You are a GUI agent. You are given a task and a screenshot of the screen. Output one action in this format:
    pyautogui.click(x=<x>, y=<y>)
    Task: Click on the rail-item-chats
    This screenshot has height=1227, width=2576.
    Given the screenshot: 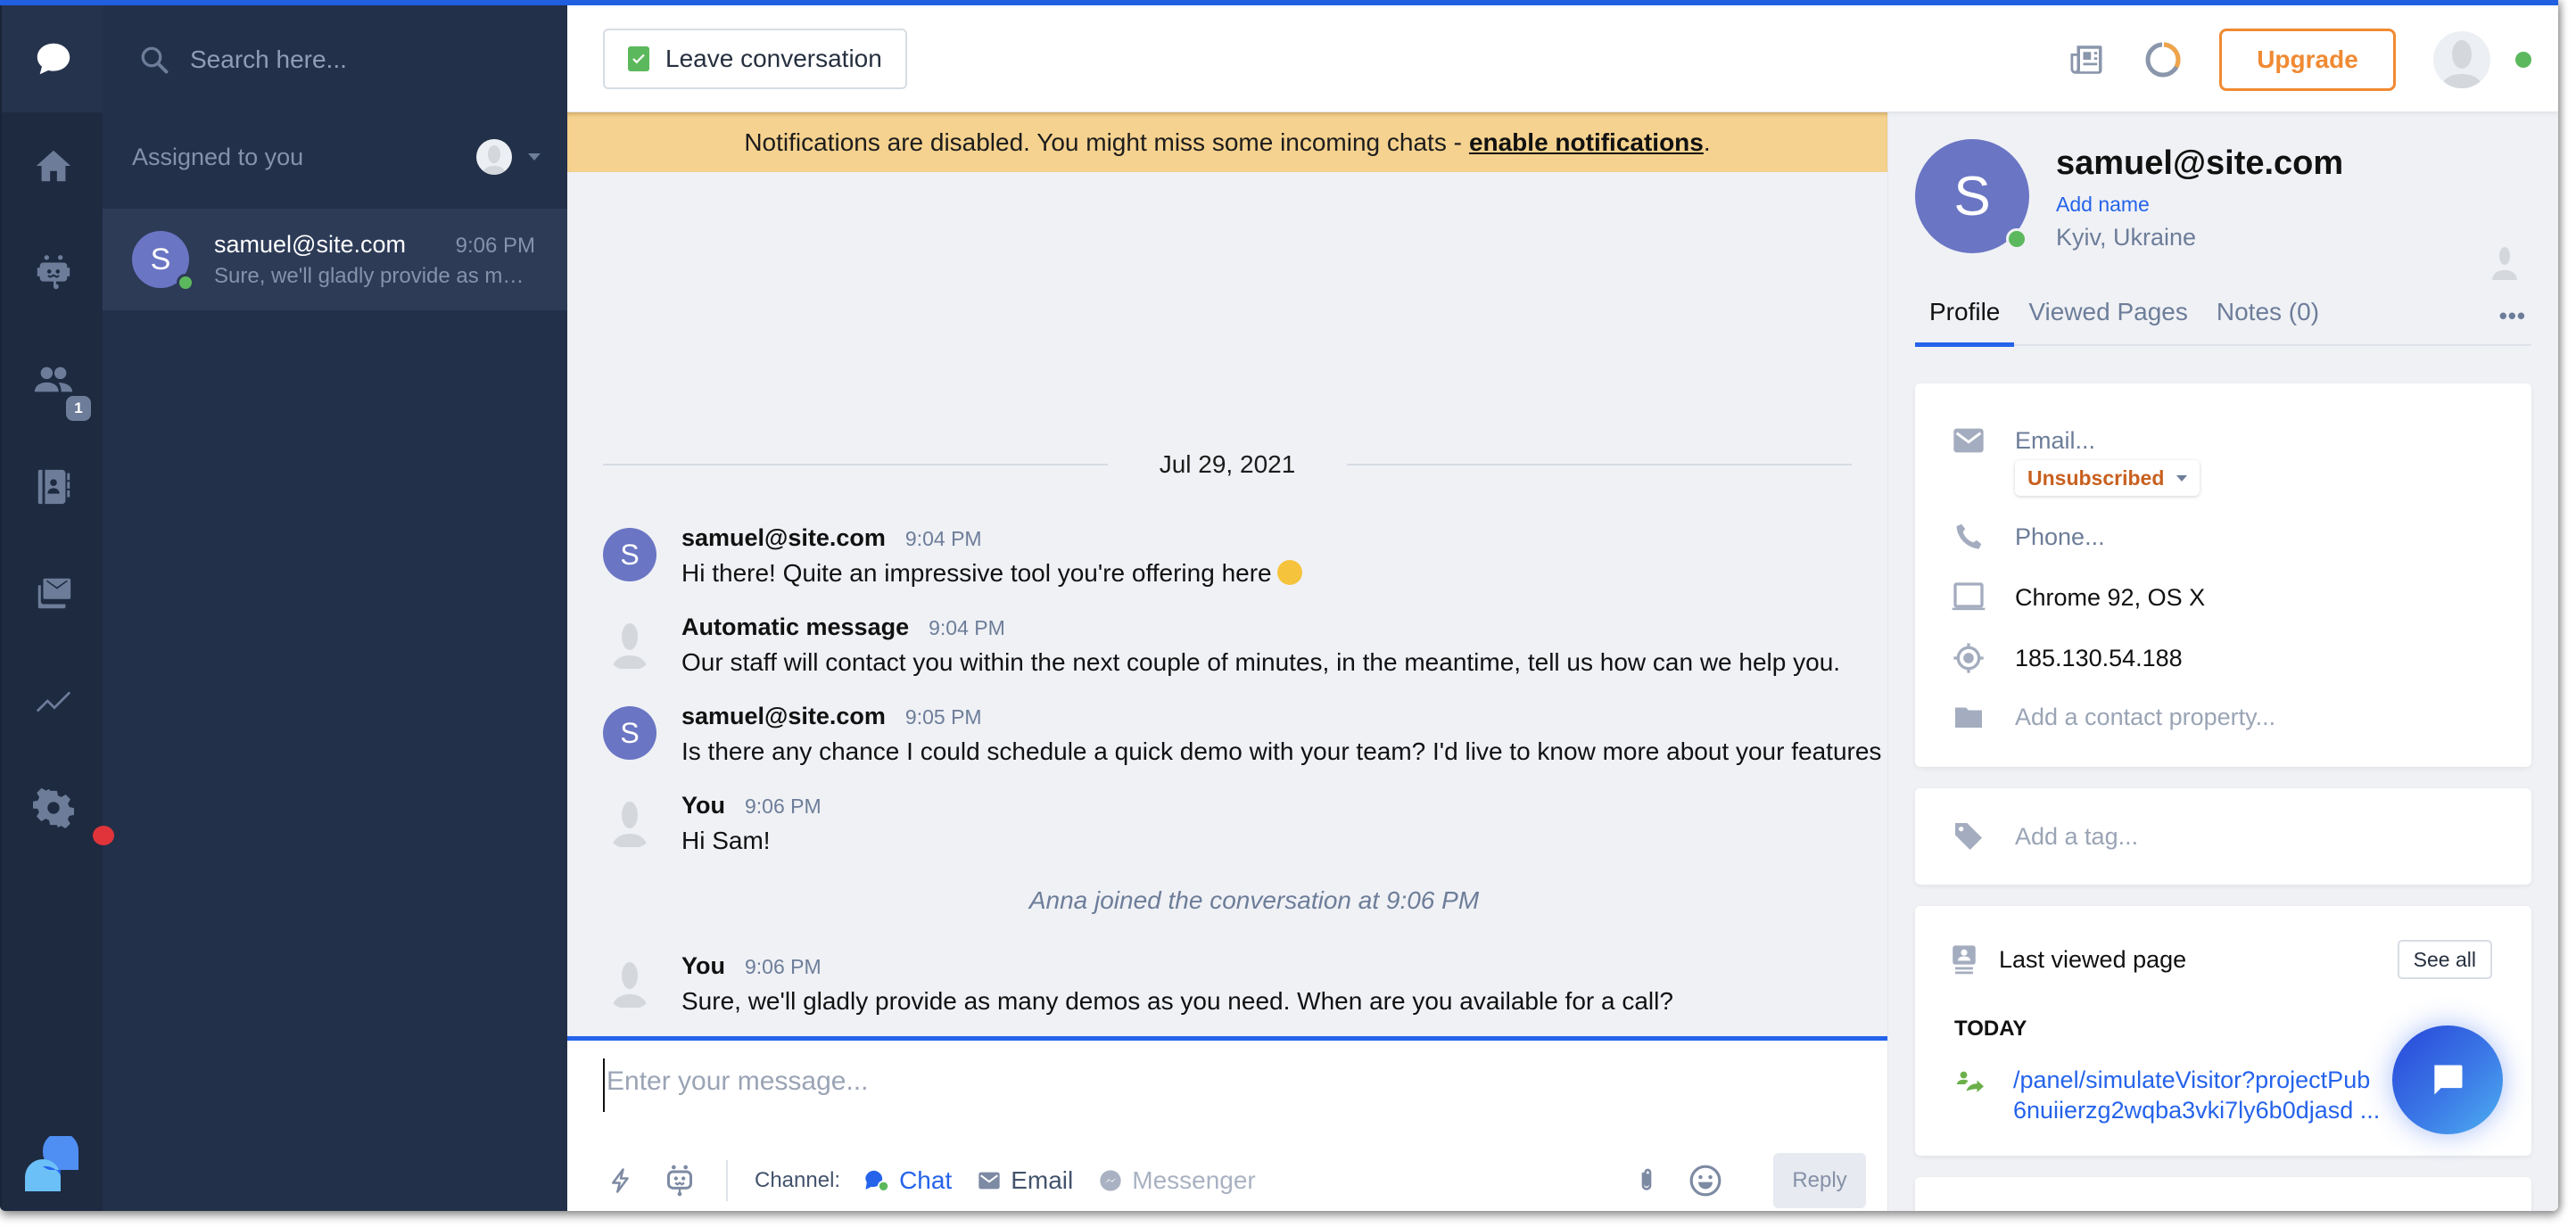 What is the action you would take?
    pyautogui.click(x=53, y=58)
    